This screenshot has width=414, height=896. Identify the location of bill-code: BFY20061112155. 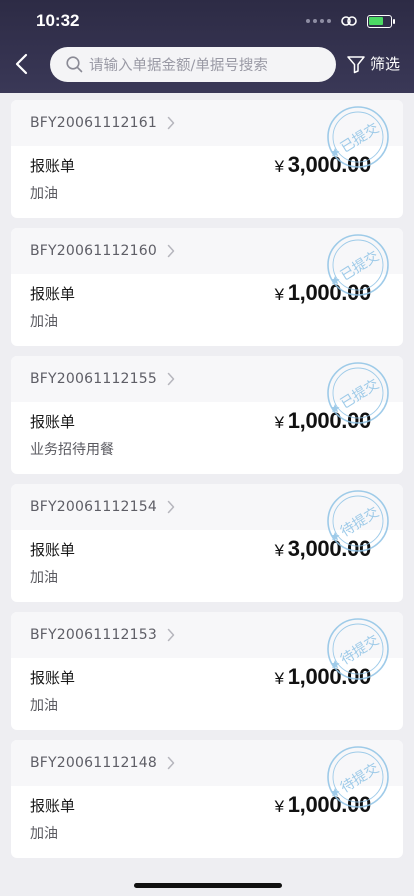
(93, 379).